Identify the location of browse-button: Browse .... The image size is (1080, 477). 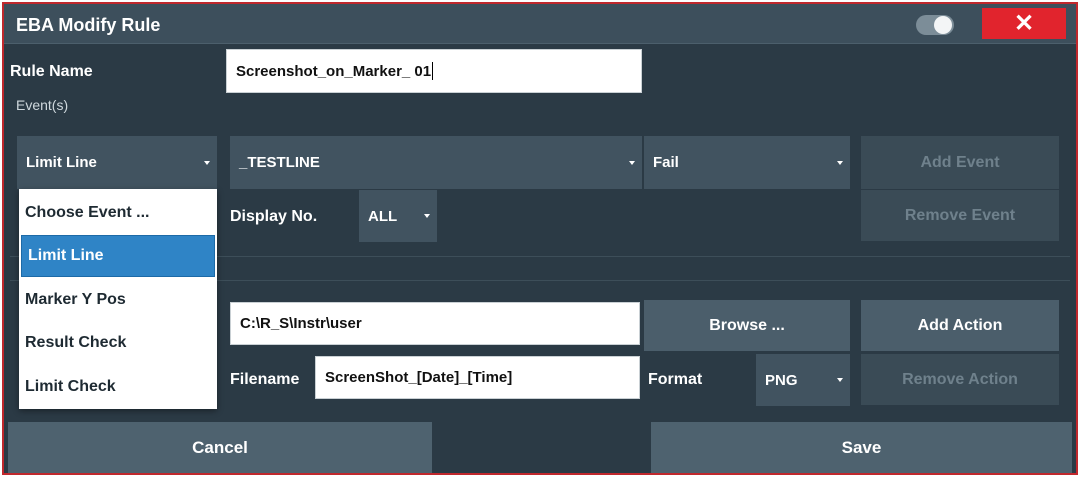
(747, 325).